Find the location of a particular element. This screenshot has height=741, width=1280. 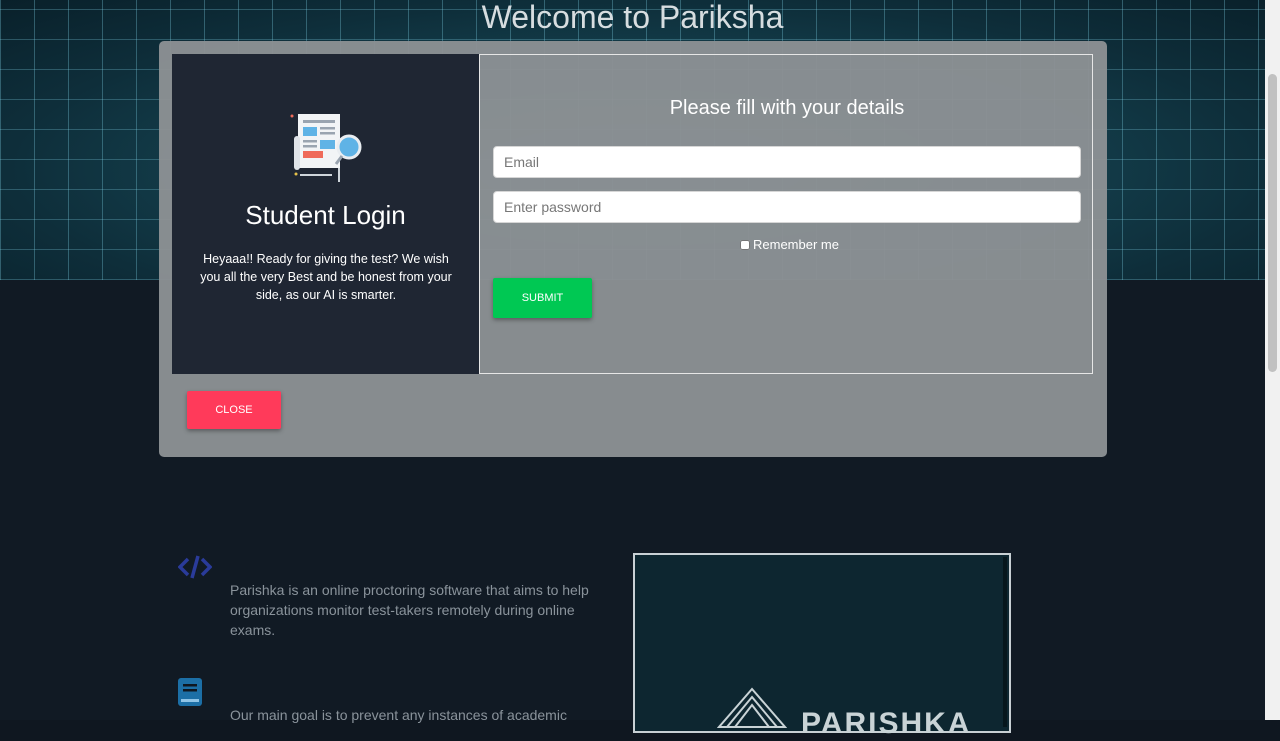

remember-me-checkbox is located at coordinates (745, 244).